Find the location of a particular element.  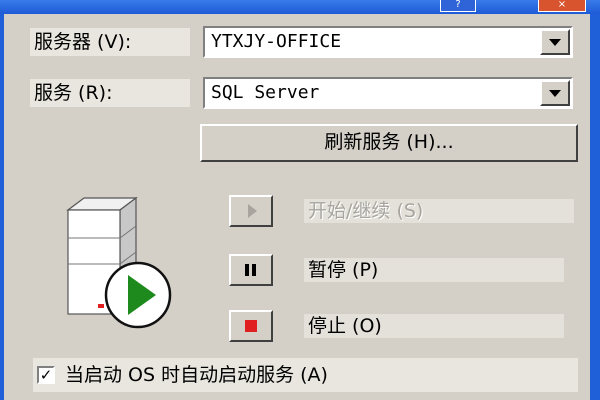

pause-icon is located at coordinates (250, 270).